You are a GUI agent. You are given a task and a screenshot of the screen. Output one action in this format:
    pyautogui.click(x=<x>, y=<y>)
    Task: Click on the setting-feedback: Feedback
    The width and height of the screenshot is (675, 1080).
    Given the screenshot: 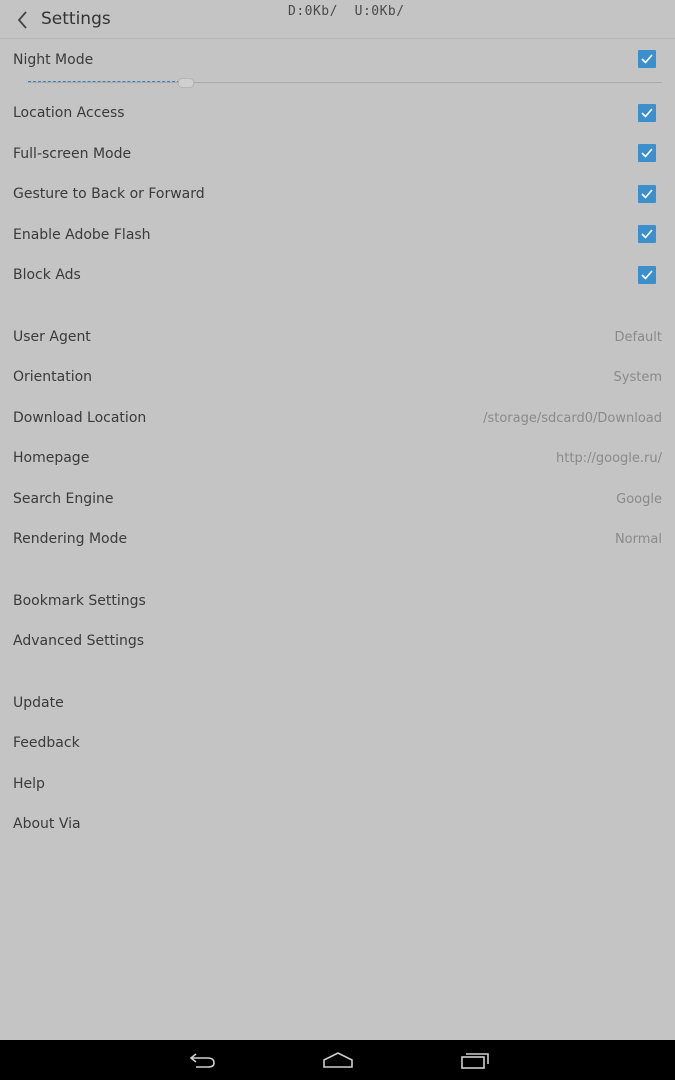 What is the action you would take?
    pyautogui.click(x=337, y=746)
    